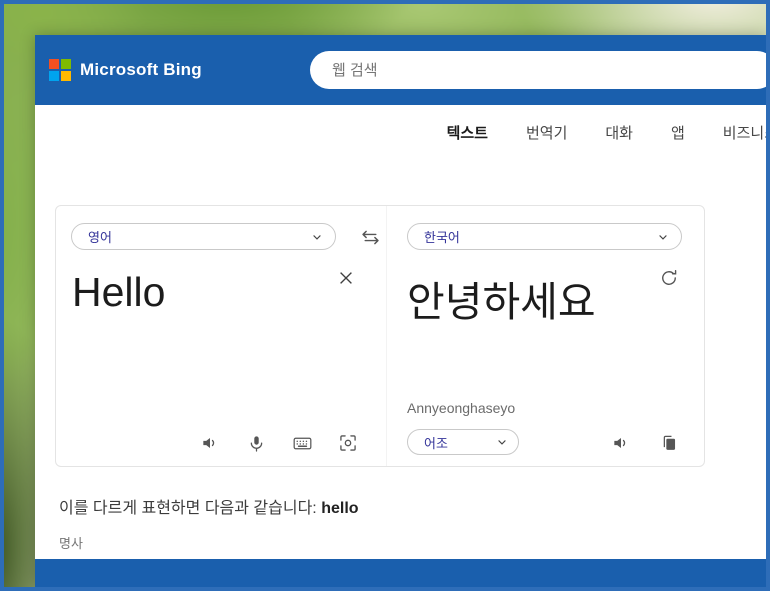 This screenshot has width=770, height=591. What do you see at coordinates (463, 442) in the screenshot?
I see `tone-dropdown: 어조` at bounding box center [463, 442].